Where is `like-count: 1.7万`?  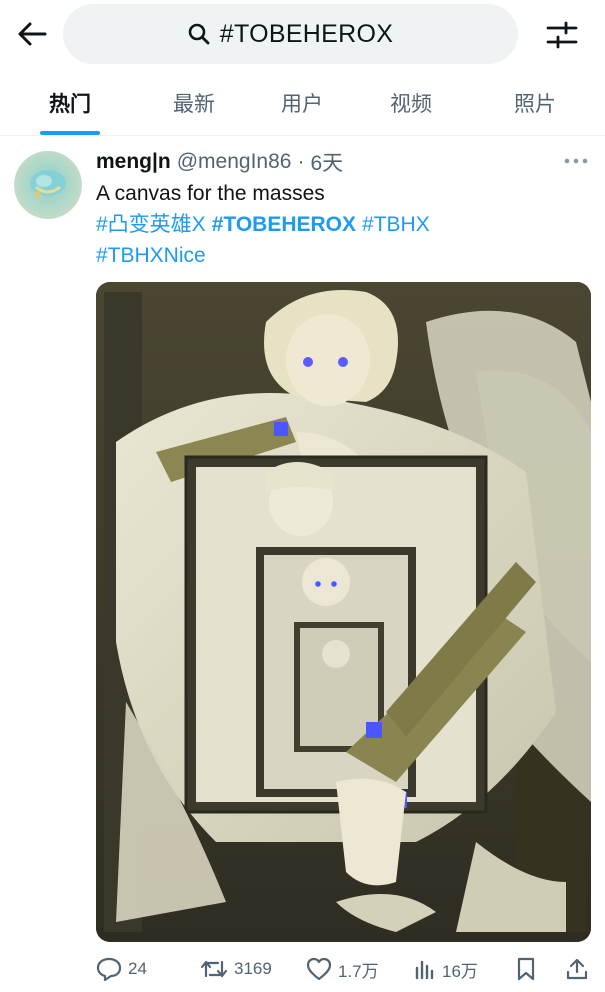 like-count: 1.7万 is located at coordinates (358, 971).